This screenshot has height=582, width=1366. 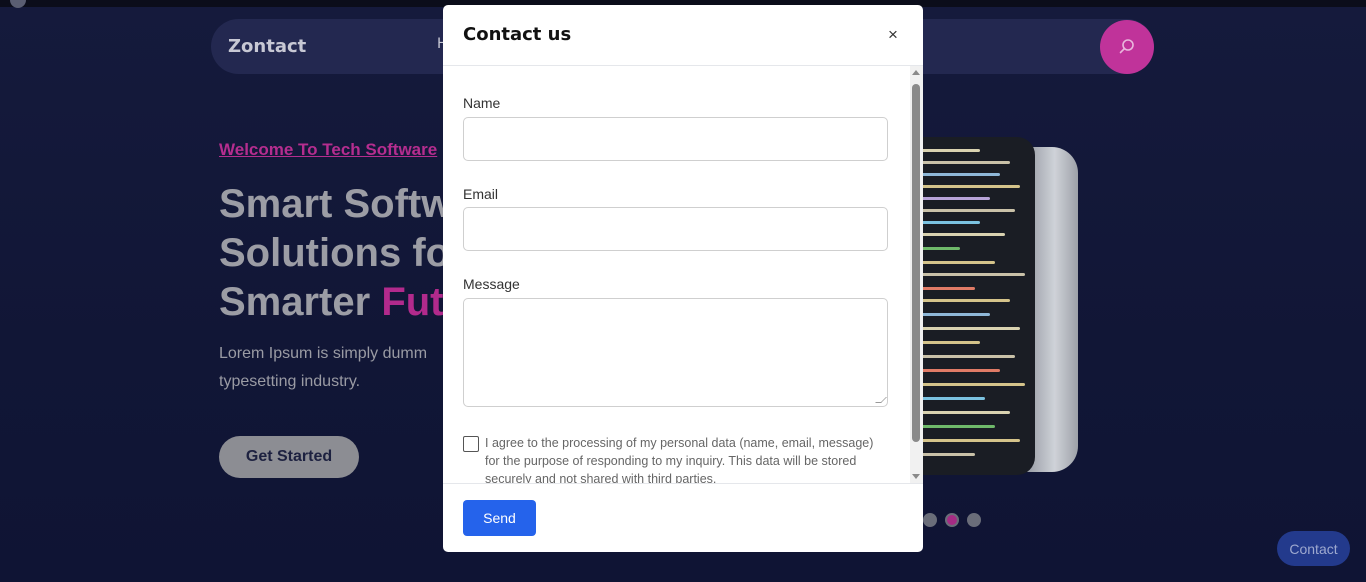 What do you see at coordinates (336, 204) in the screenshot?
I see `hero-line-1: Smart Softw` at bounding box center [336, 204].